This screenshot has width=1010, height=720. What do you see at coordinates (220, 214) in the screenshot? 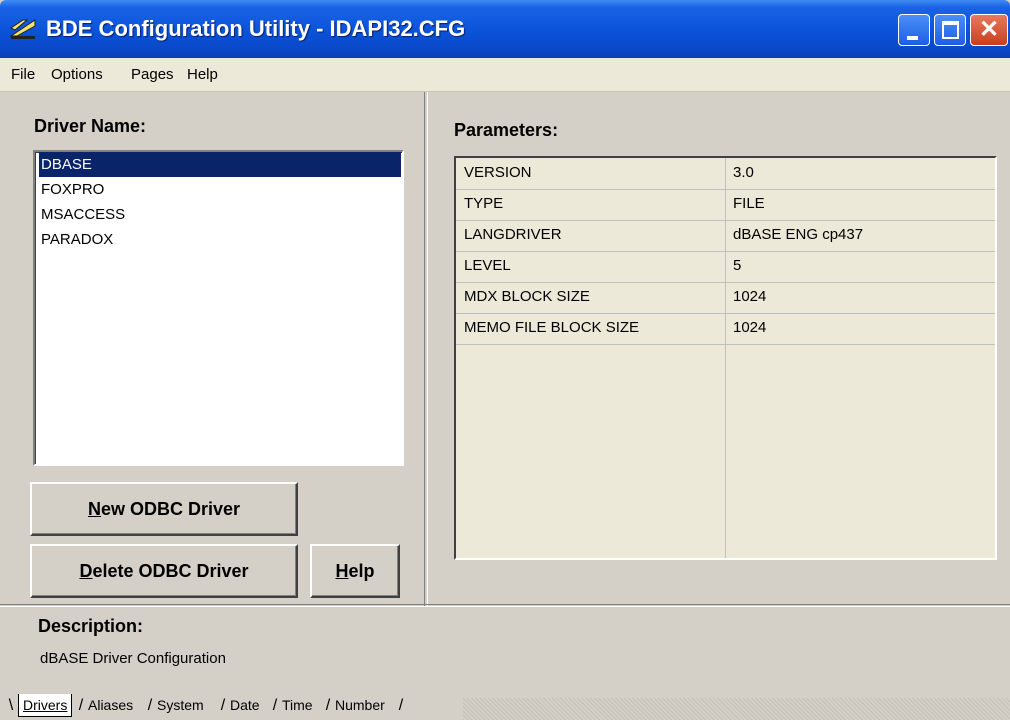
I see `list-item: MSACCESS` at bounding box center [220, 214].